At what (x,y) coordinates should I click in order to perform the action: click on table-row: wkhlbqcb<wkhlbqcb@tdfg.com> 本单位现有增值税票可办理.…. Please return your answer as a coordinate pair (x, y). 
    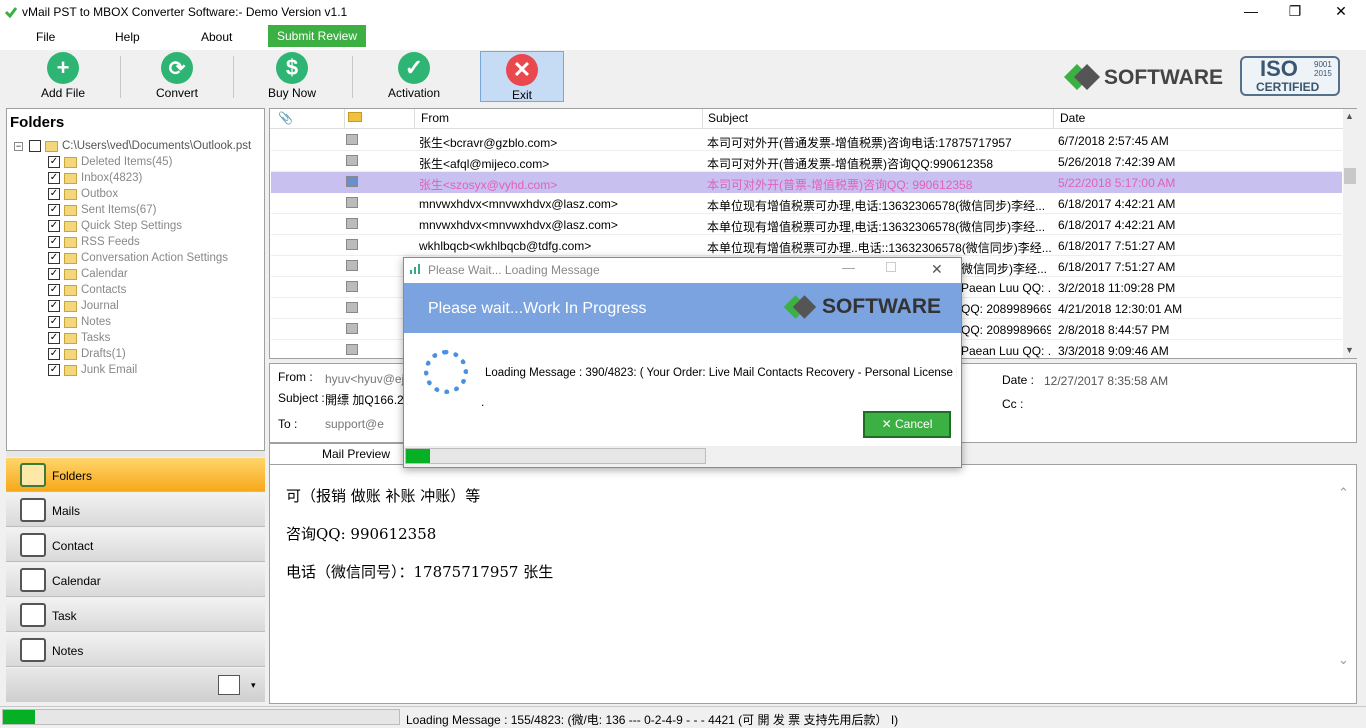
    Looking at the image, I should click on (806, 245).